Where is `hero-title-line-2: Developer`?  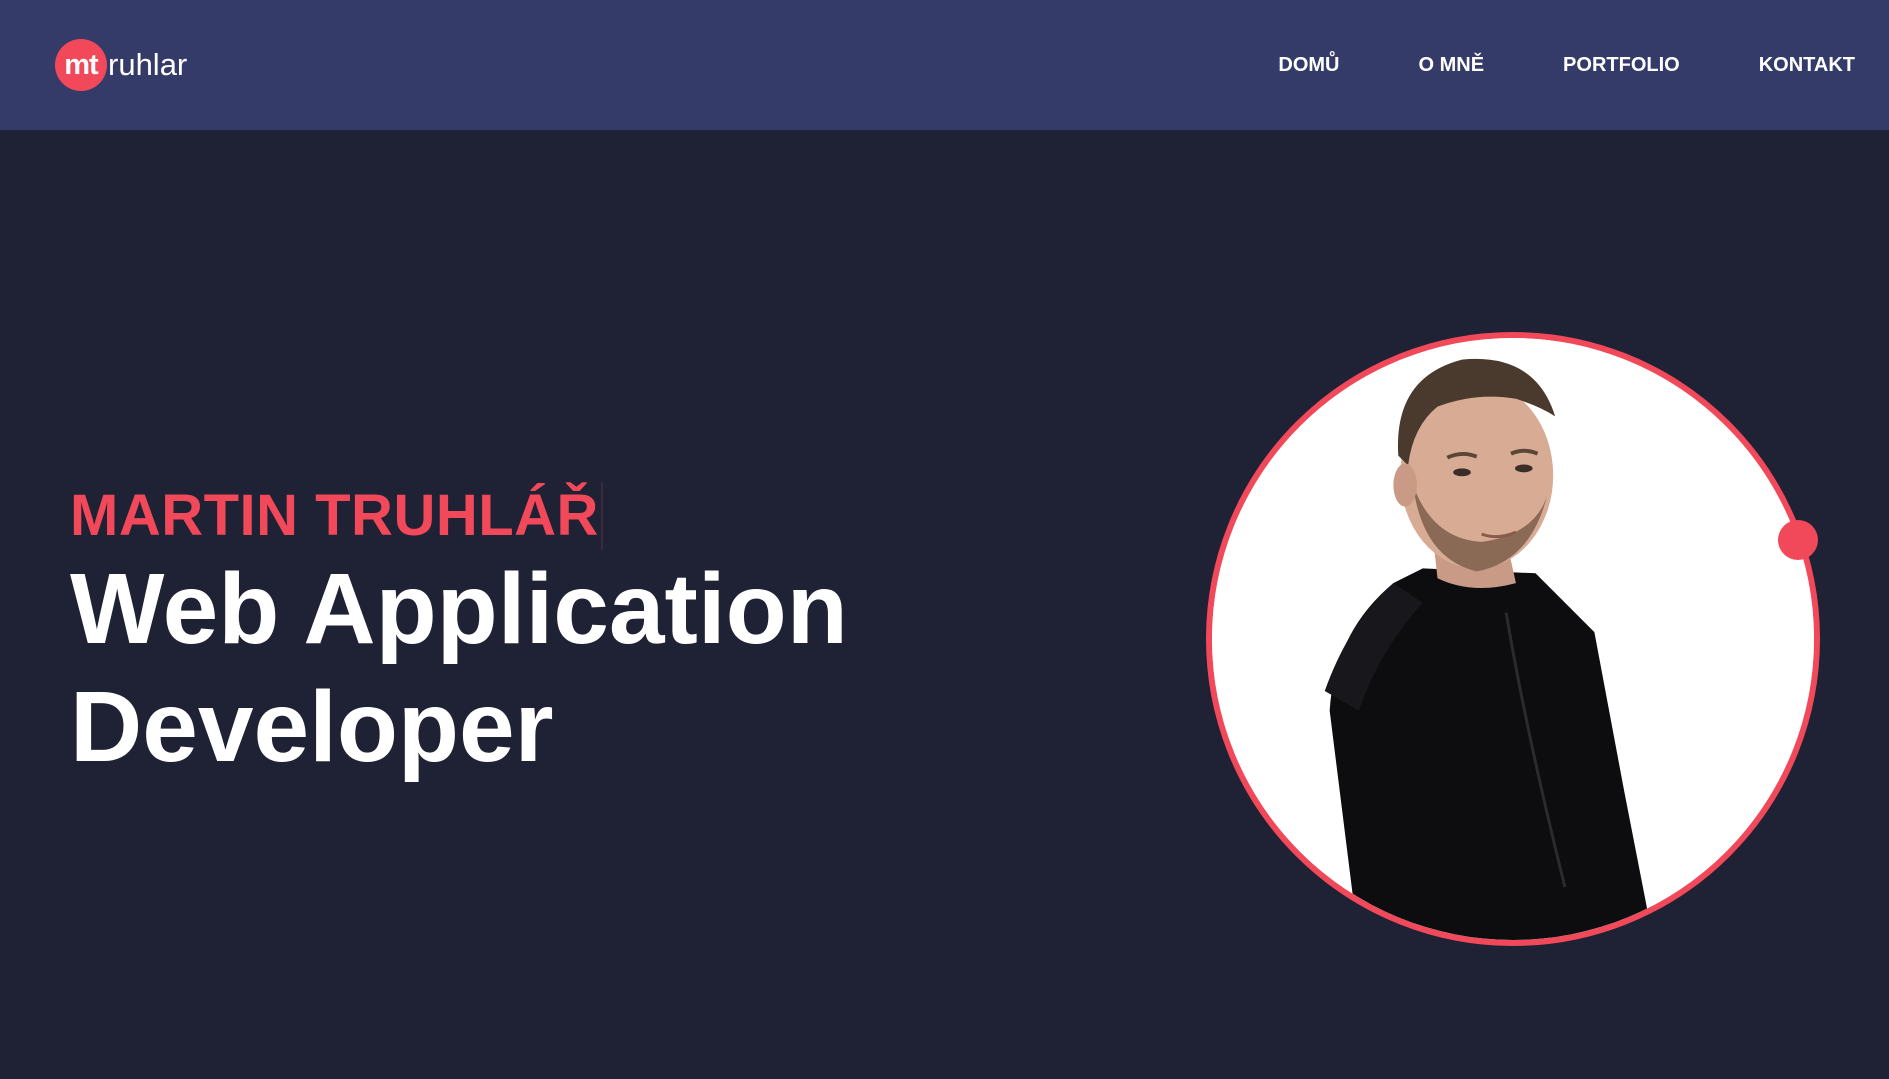
hero-title-line-2: Developer is located at coordinates (312, 727).